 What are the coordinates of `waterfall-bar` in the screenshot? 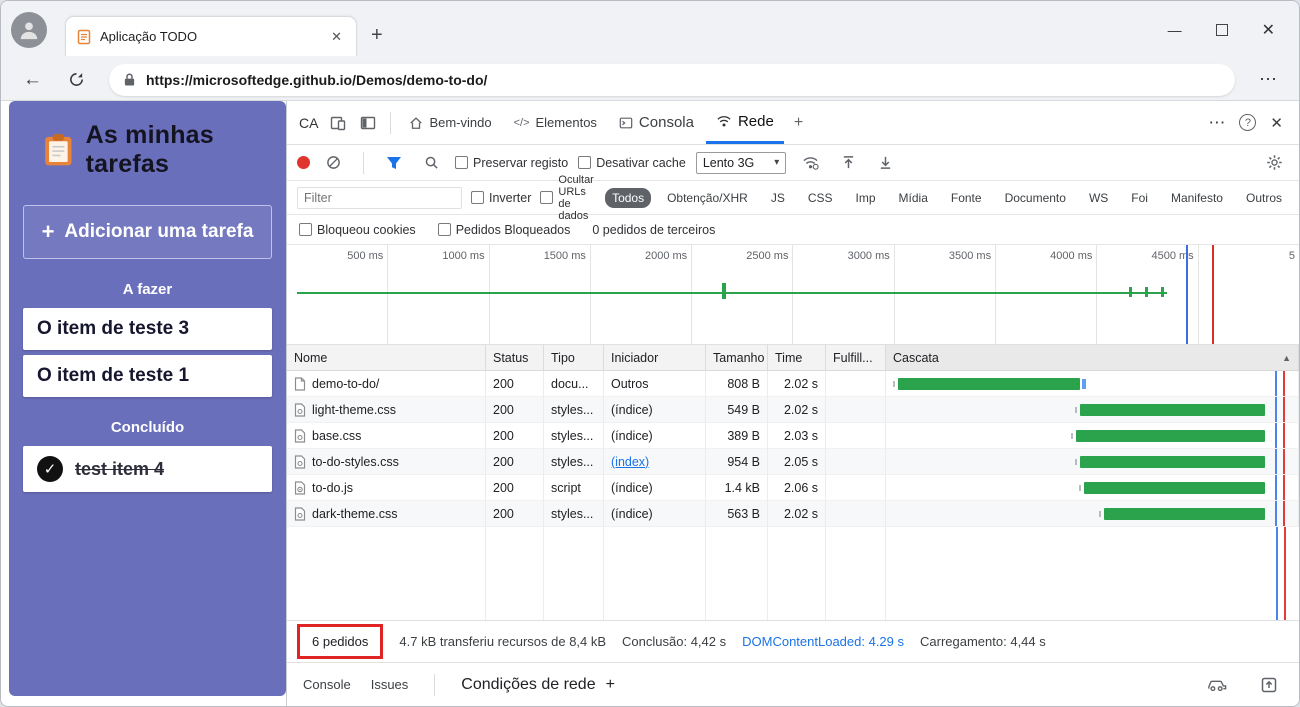 It's located at (1168, 436).